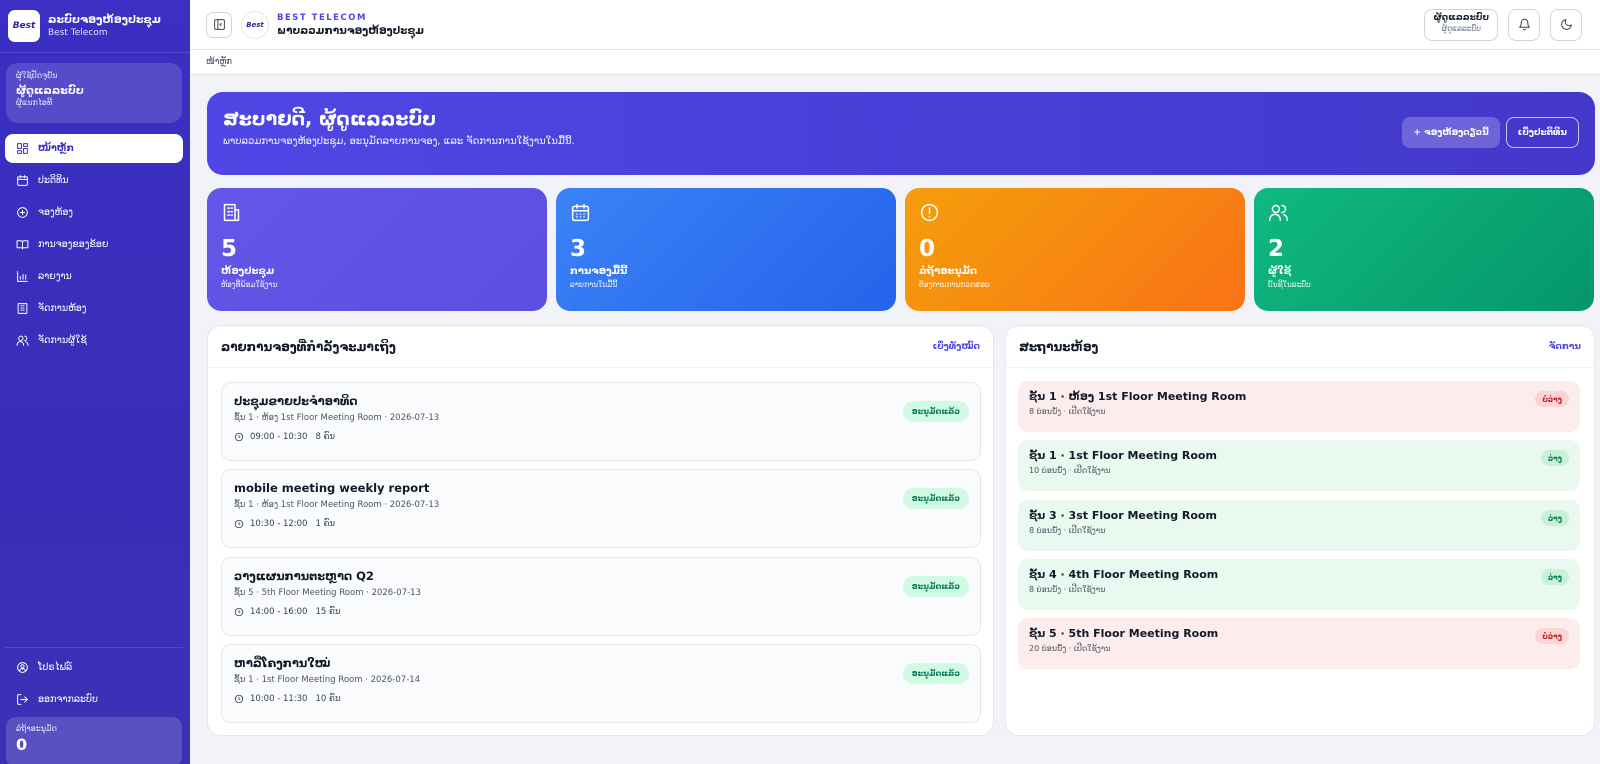 The width and height of the screenshot is (1600, 764). I want to click on room-status-badge: ວ່າງ, so click(1554, 518).